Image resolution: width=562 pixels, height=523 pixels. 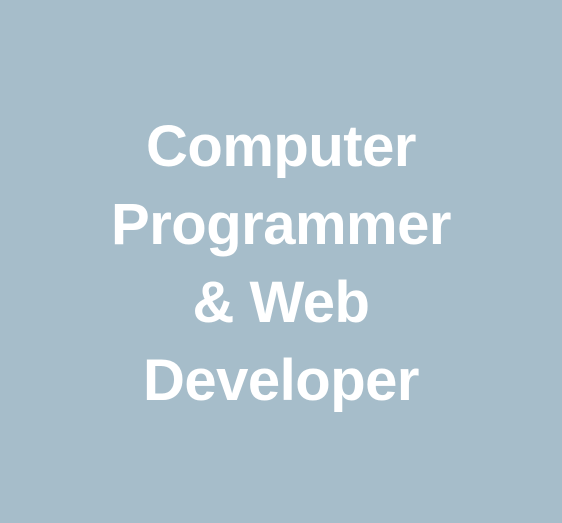 What do you see at coordinates (281, 302) in the screenshot?
I see `title-line-3: & Web` at bounding box center [281, 302].